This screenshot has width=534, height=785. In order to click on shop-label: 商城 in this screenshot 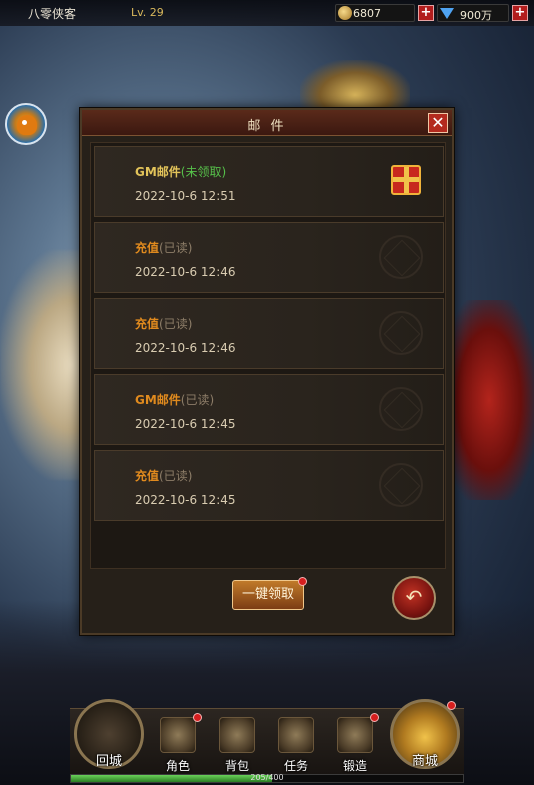, I will do `click(424, 761)`.